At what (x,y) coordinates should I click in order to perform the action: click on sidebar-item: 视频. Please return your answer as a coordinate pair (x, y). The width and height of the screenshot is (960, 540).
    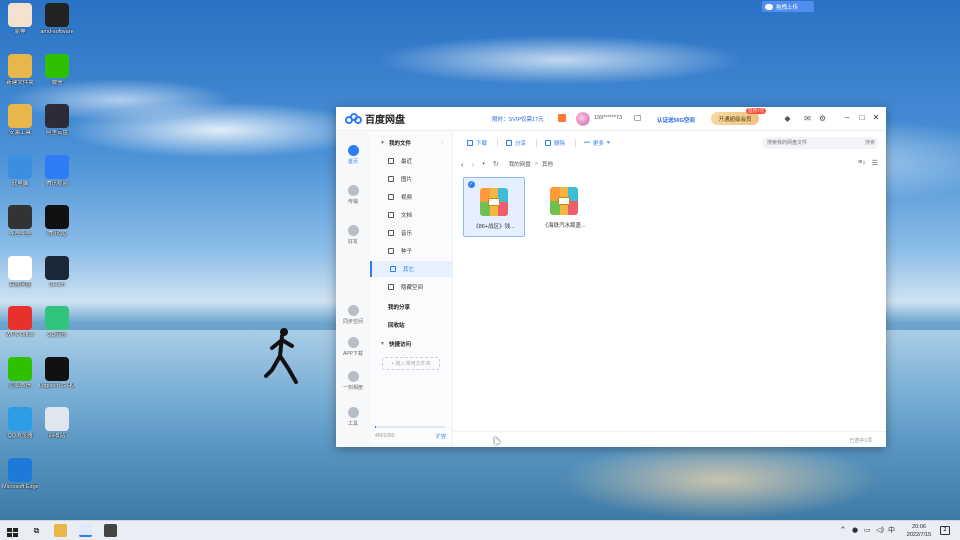
    Looking at the image, I should click on (411, 197).